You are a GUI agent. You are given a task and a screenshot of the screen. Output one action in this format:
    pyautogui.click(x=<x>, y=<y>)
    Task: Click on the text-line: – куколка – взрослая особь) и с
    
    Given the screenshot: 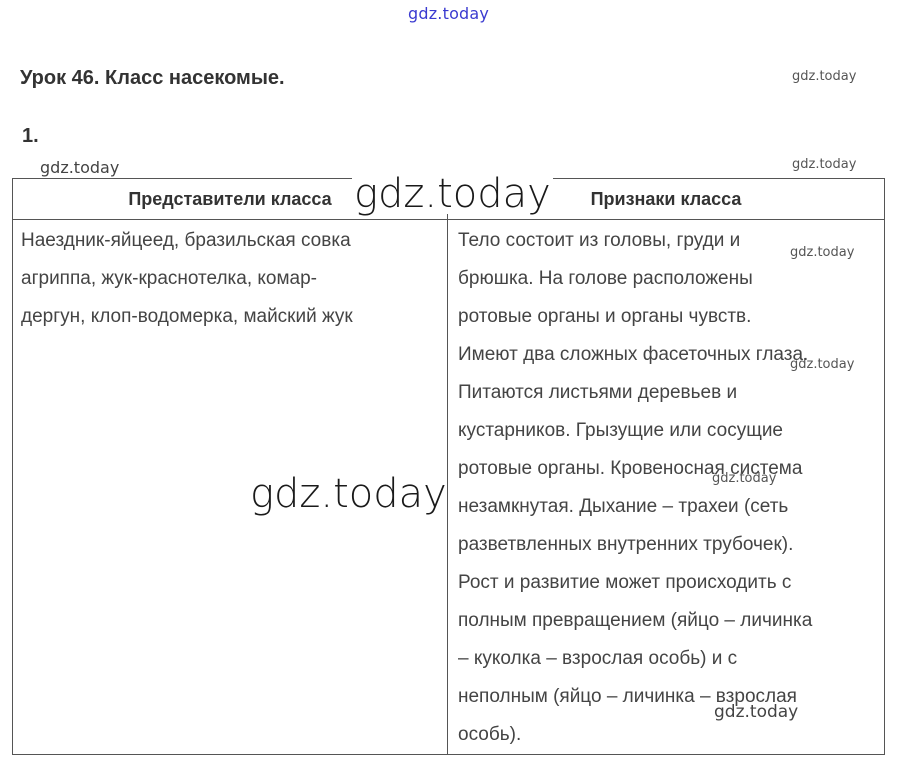 What is the action you would take?
    pyautogui.click(x=598, y=658)
    